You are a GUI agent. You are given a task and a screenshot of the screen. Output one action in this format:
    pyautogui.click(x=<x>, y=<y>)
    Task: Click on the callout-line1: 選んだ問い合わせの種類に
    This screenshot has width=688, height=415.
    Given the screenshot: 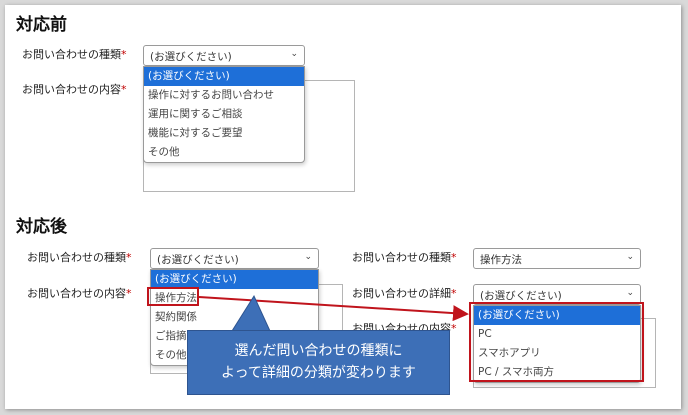 What is the action you would take?
    pyautogui.click(x=318, y=351)
    